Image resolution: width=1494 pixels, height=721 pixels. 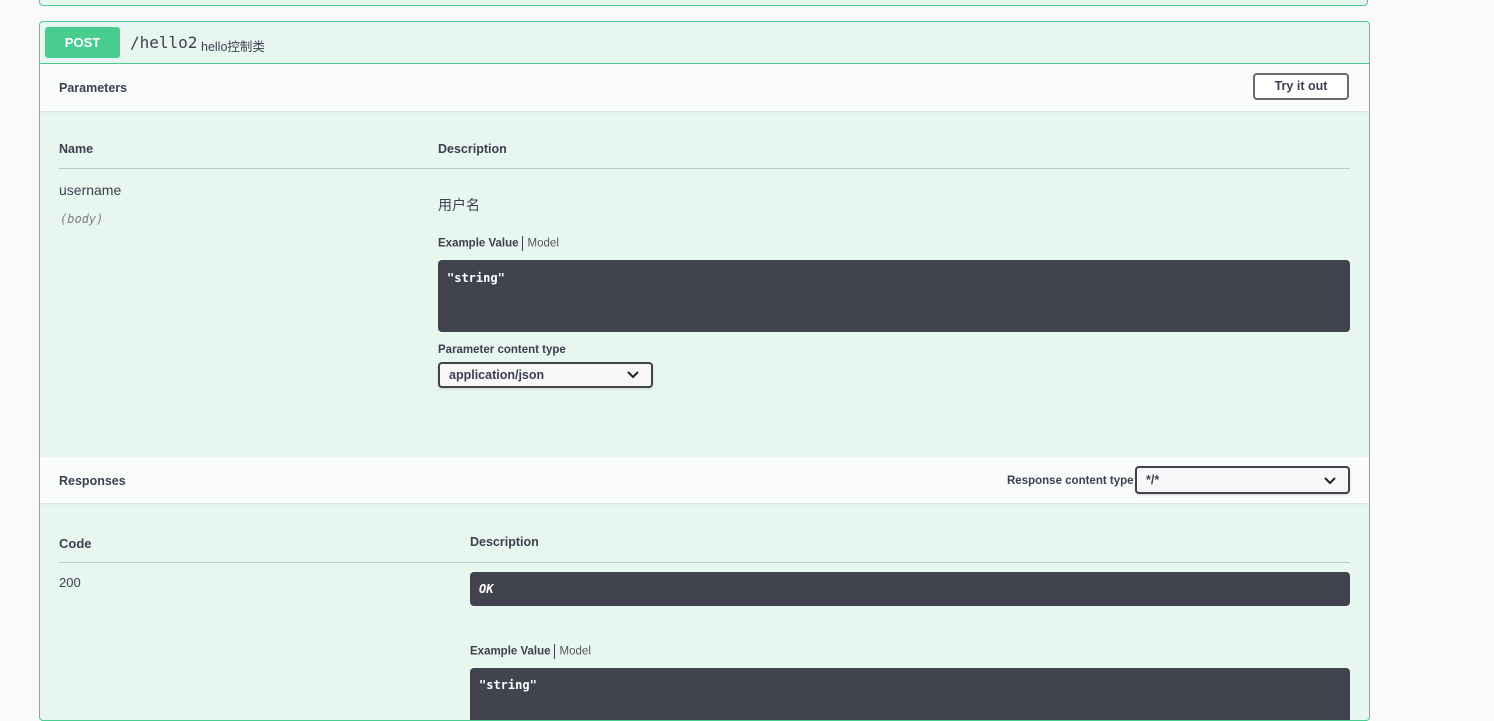 What do you see at coordinates (76, 149) in the screenshot?
I see `param-col-name: Name` at bounding box center [76, 149].